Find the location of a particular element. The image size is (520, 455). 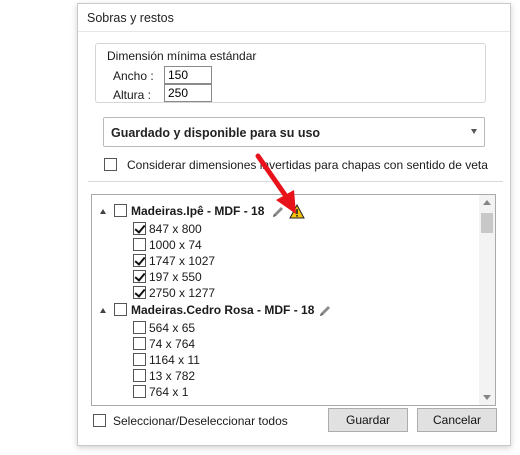

item-label: 1747 x 1027 is located at coordinates (182, 261).